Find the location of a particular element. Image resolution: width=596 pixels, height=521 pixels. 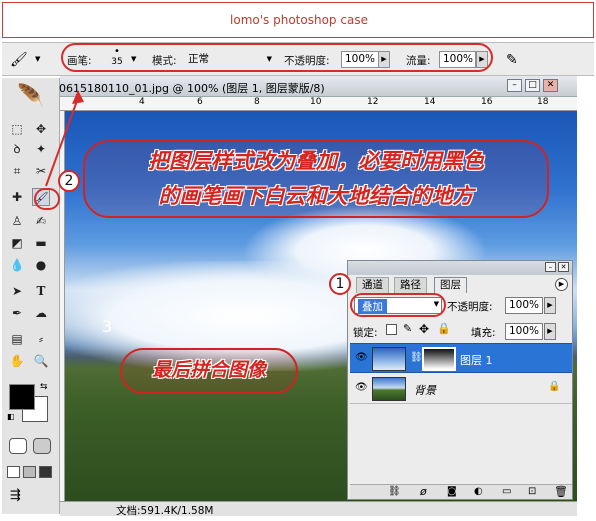

link-chain-icon: ⛓ is located at coordinates (416, 357).